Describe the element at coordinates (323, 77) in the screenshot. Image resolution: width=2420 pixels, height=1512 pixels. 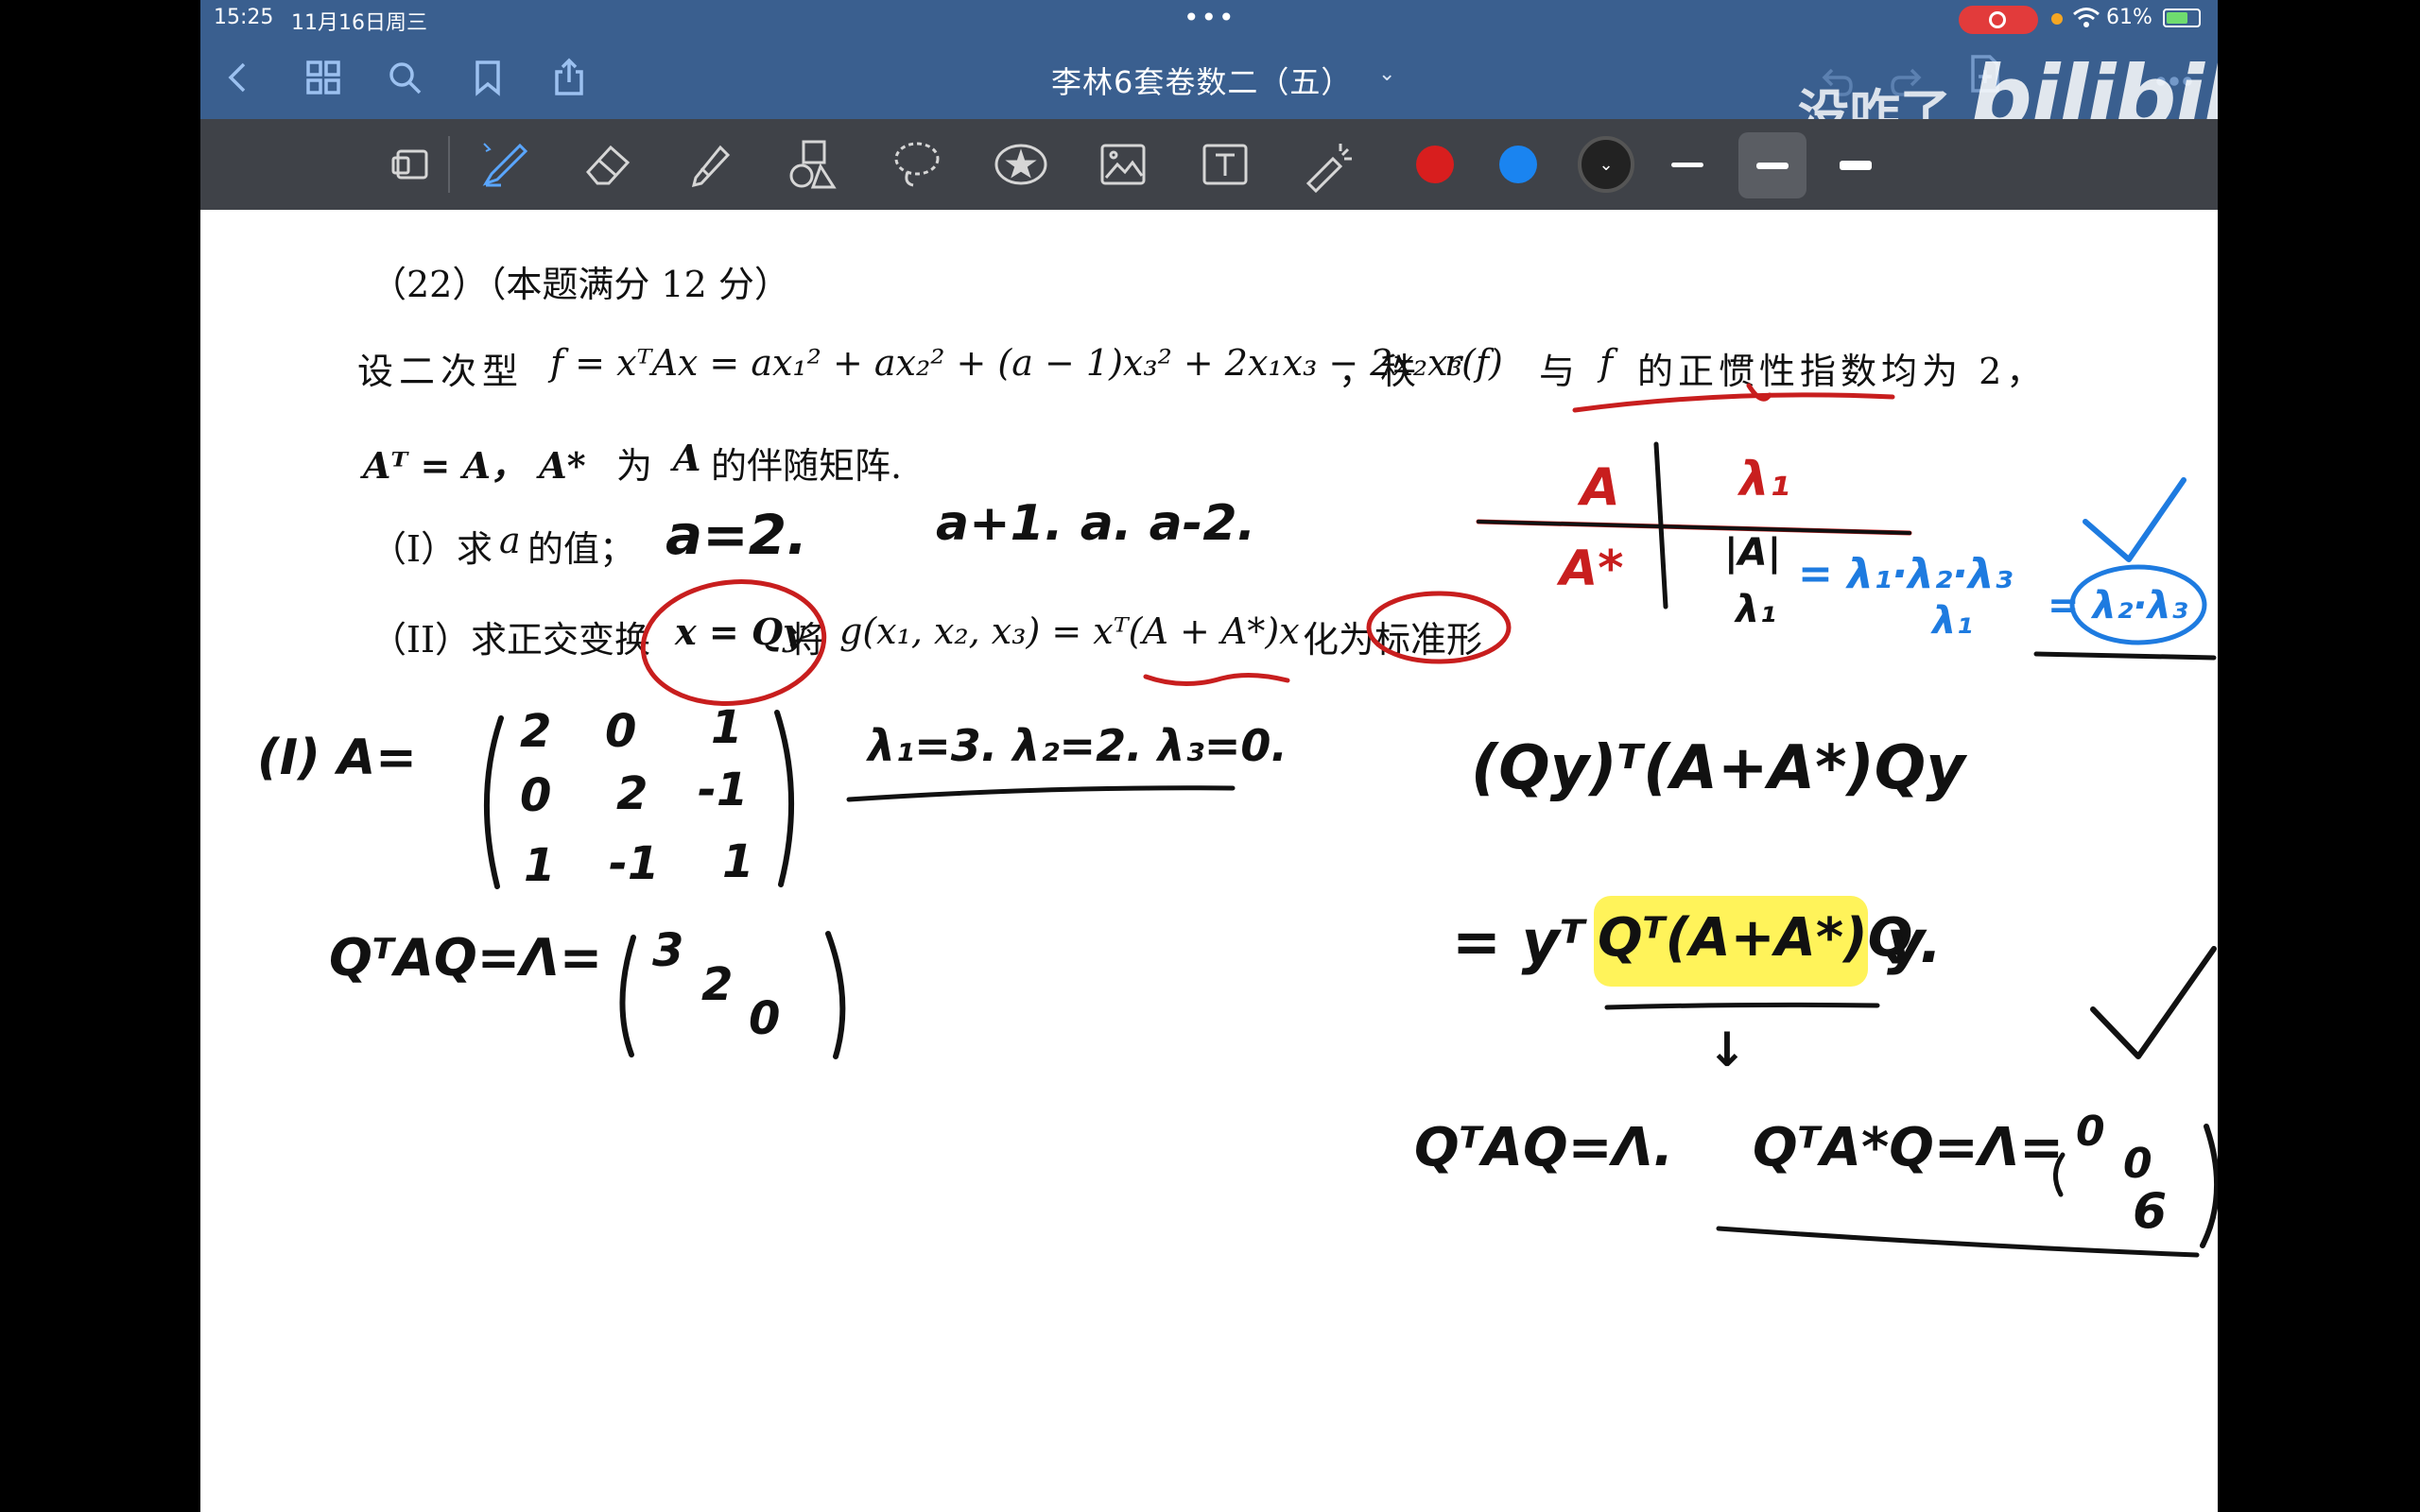
I see `thumbnails-grid-icon` at that location.